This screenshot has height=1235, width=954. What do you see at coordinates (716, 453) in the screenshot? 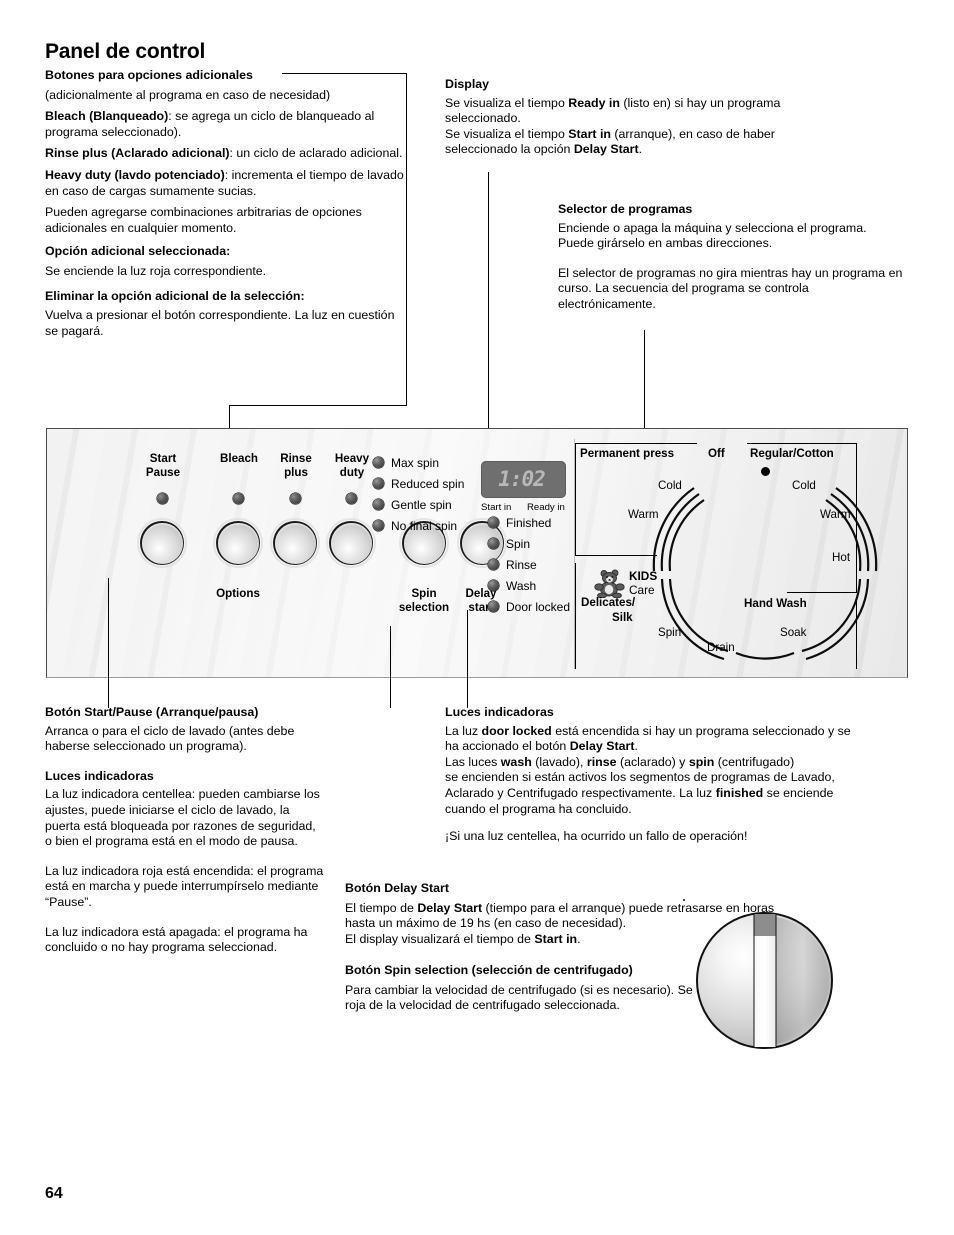
I see `label-off: Off` at bounding box center [716, 453].